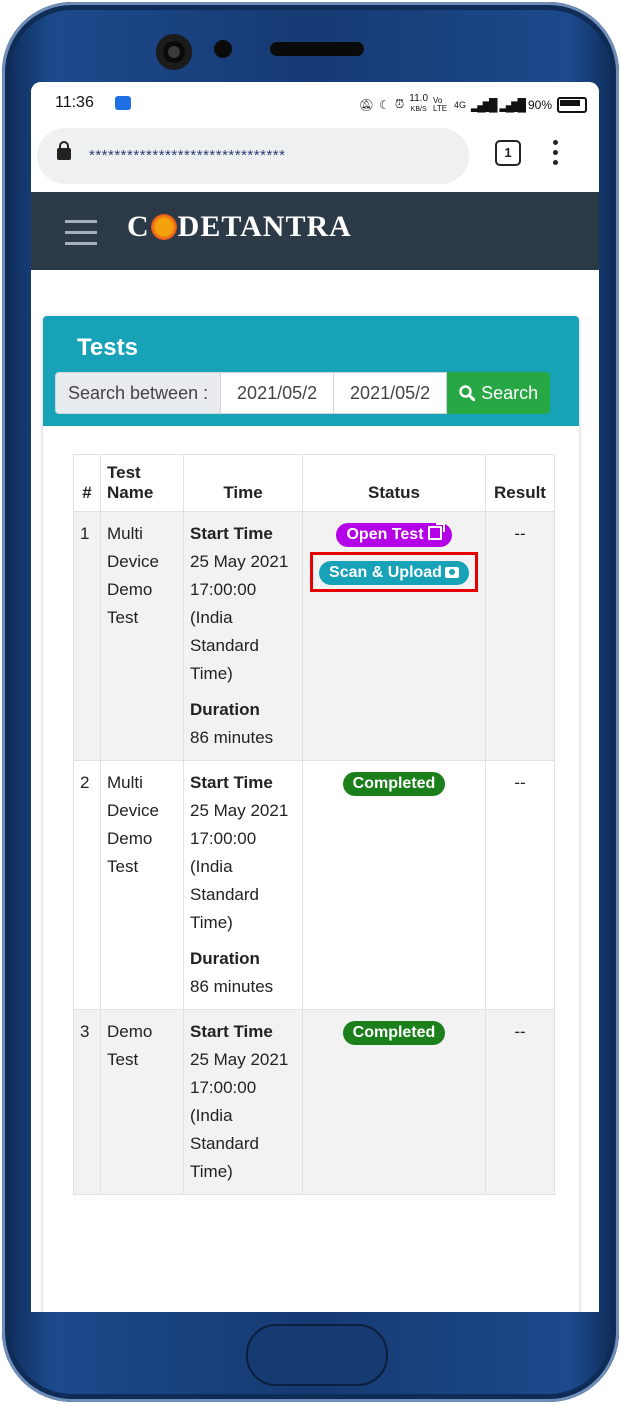 The height and width of the screenshot is (1404, 621). What do you see at coordinates (107, 347) in the screenshot?
I see `page-title: Tests` at bounding box center [107, 347].